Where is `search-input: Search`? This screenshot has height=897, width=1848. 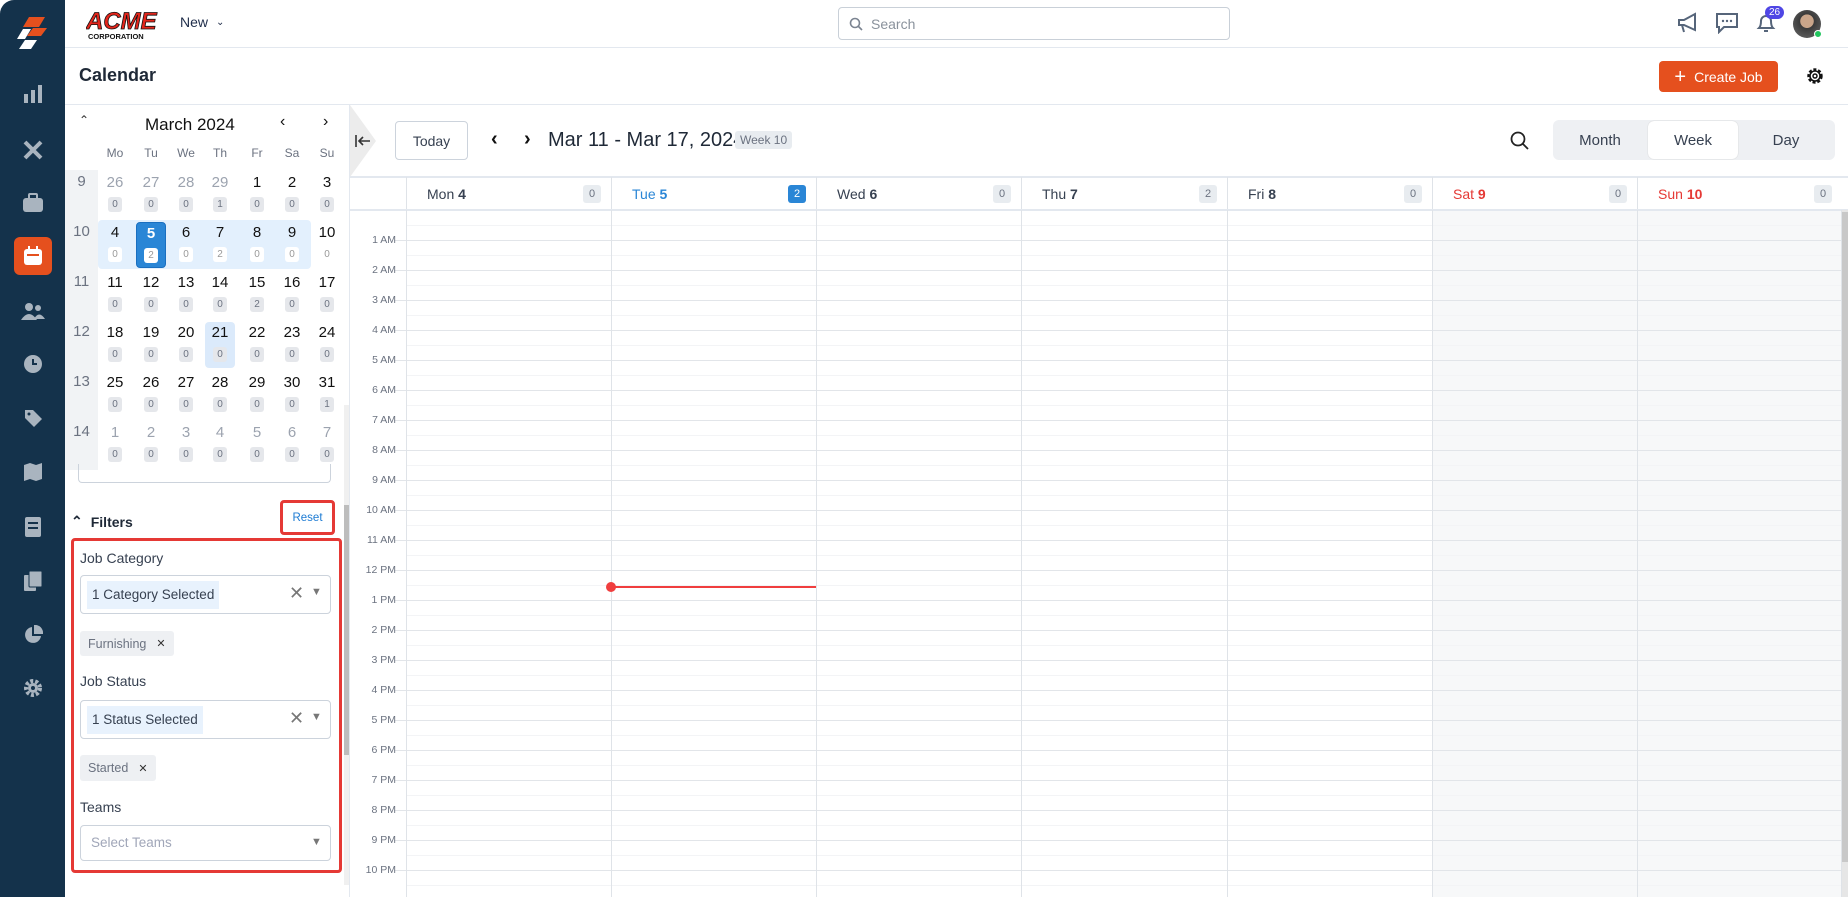 search-input: Search is located at coordinates (1034, 23).